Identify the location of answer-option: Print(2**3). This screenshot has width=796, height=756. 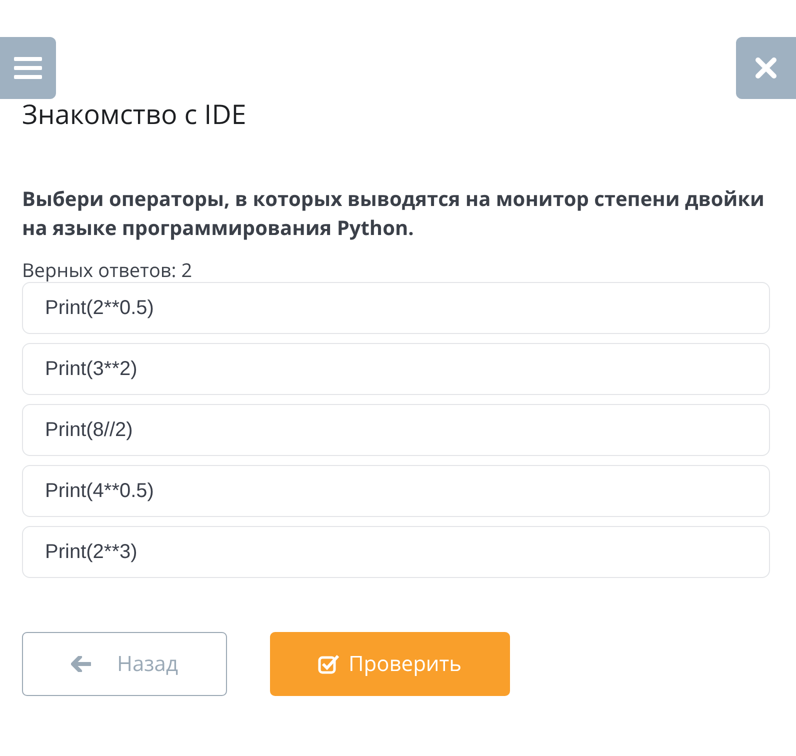
(396, 552).